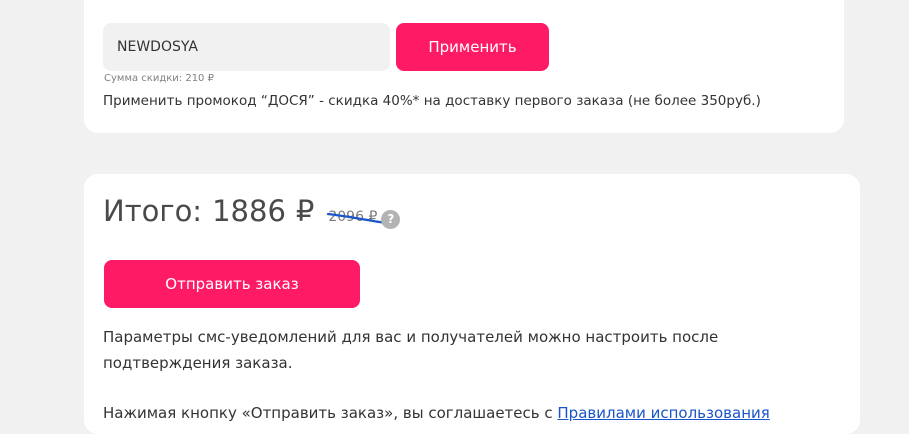 This screenshot has height=434, width=909. What do you see at coordinates (159, 78) in the screenshot?
I see `discount-sum-text: Сумма скидки: 210 ₽` at bounding box center [159, 78].